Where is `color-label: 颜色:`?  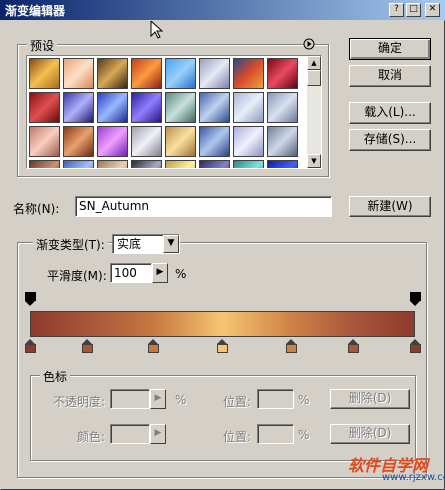 color-label: 颜色: is located at coordinates (91, 437).